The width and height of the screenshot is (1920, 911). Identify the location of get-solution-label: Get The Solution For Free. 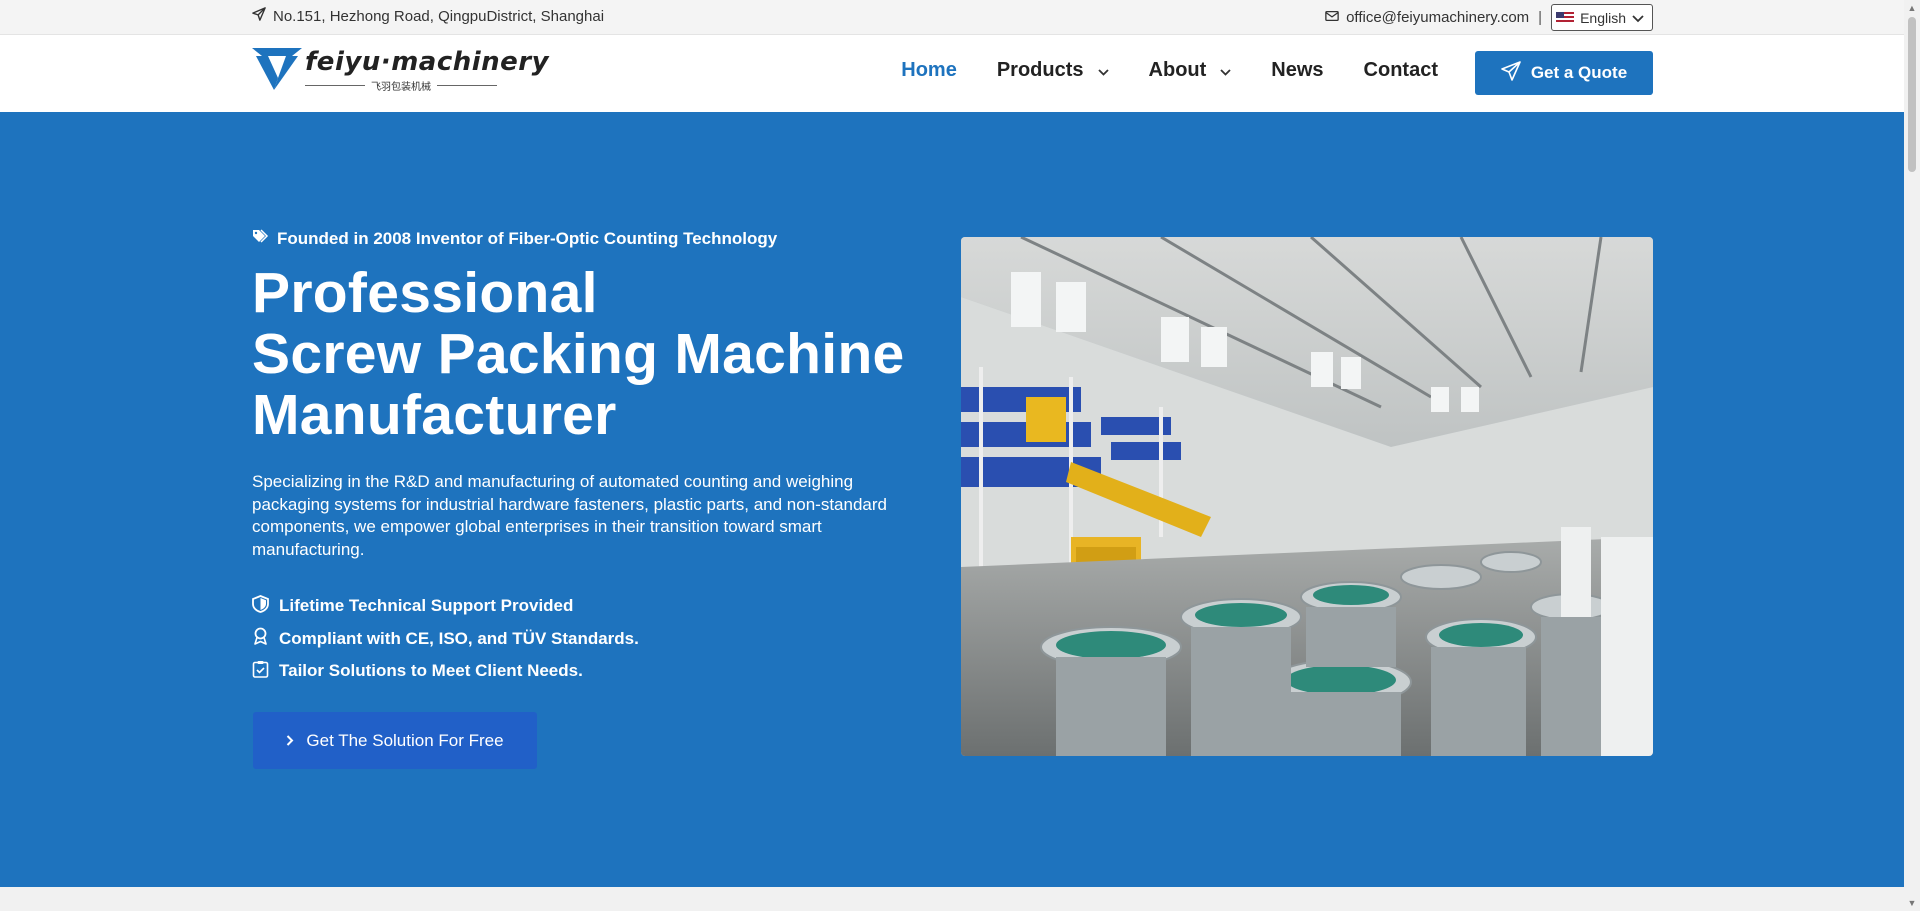
(405, 740).